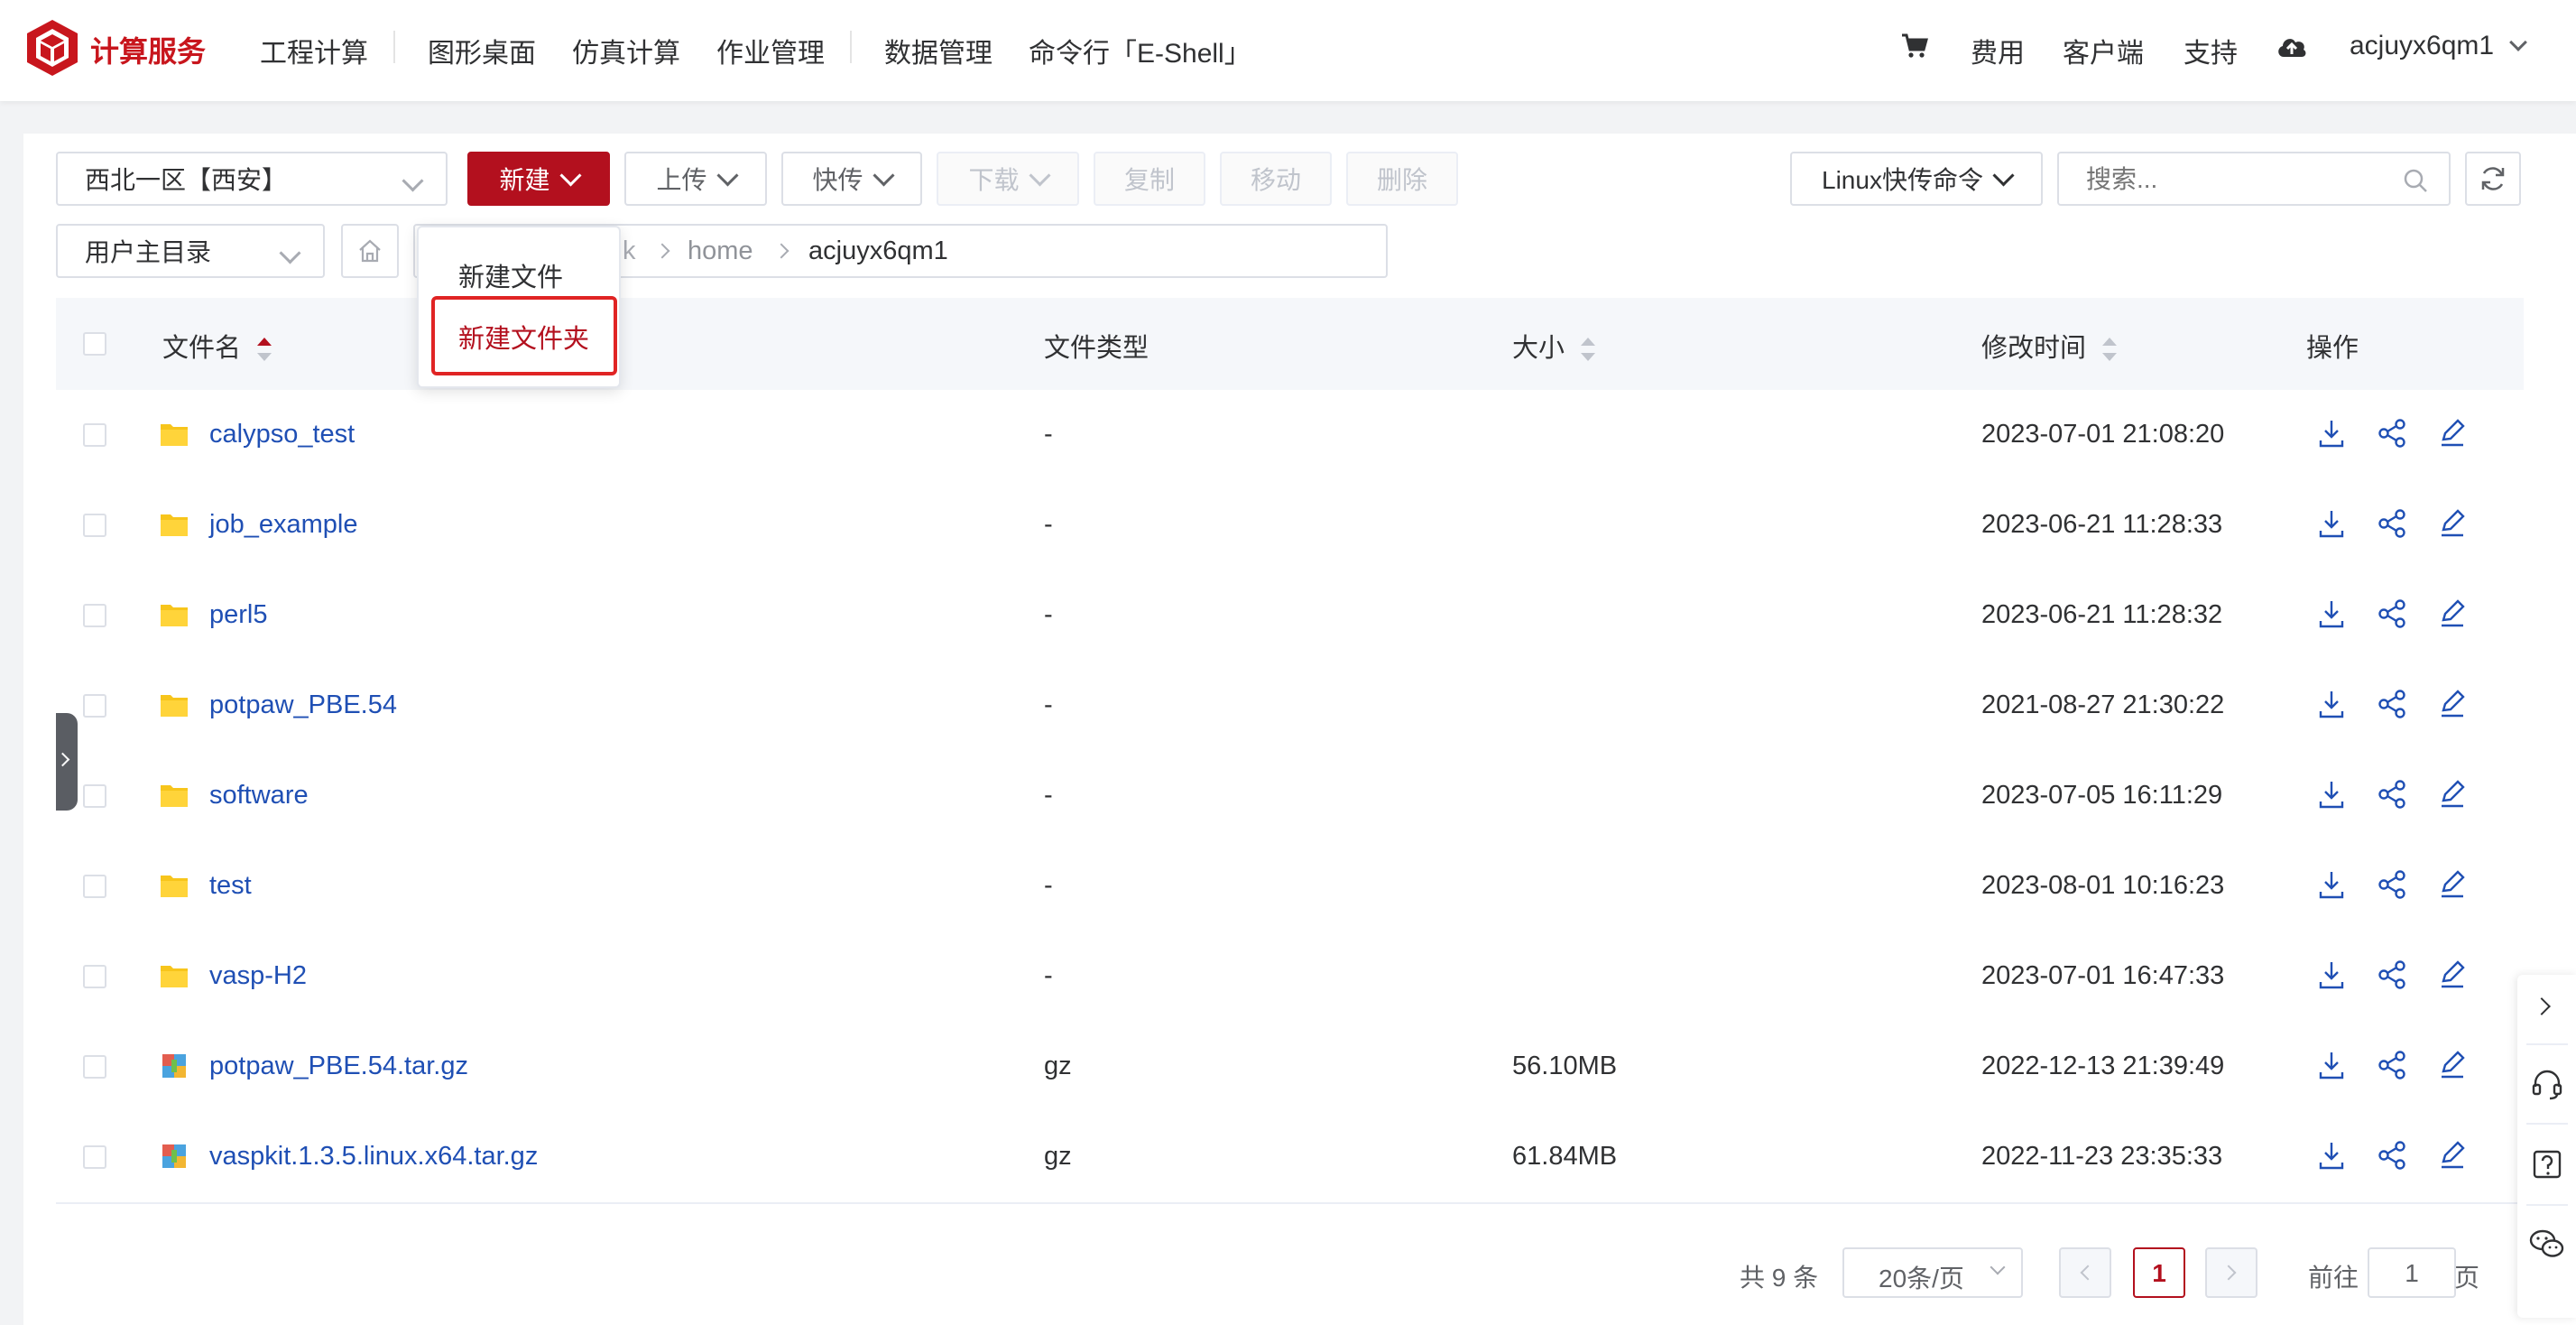 This screenshot has width=2576, height=1325. I want to click on client-link: 客户端, so click(2103, 51).